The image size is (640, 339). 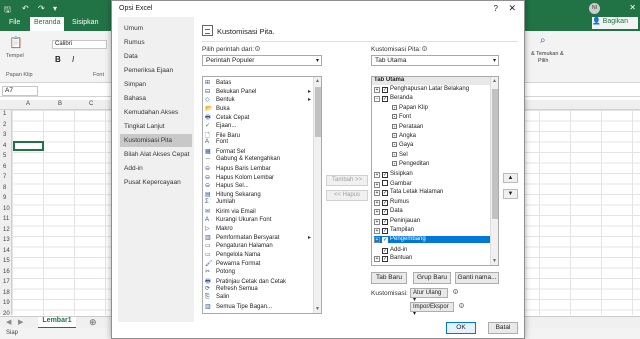 What do you see at coordinates (217, 297) in the screenshot?
I see `command-item: ⎘ Salin` at bounding box center [217, 297].